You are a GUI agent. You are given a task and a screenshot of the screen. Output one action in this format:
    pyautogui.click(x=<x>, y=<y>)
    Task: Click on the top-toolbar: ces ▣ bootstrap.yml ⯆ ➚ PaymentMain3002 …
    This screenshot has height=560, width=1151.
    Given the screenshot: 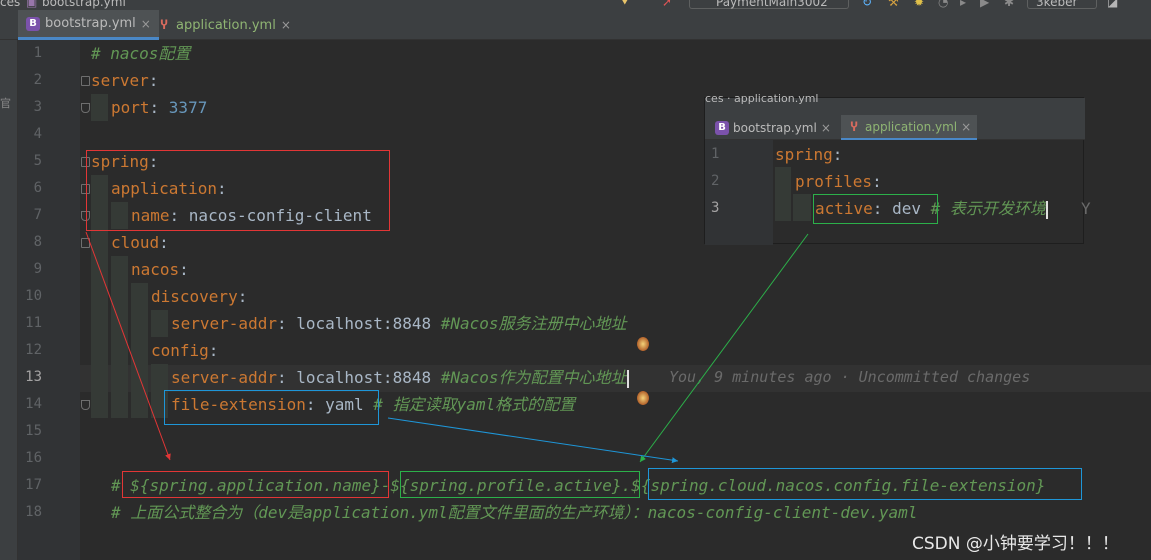 What is the action you would take?
    pyautogui.click(x=575, y=5)
    